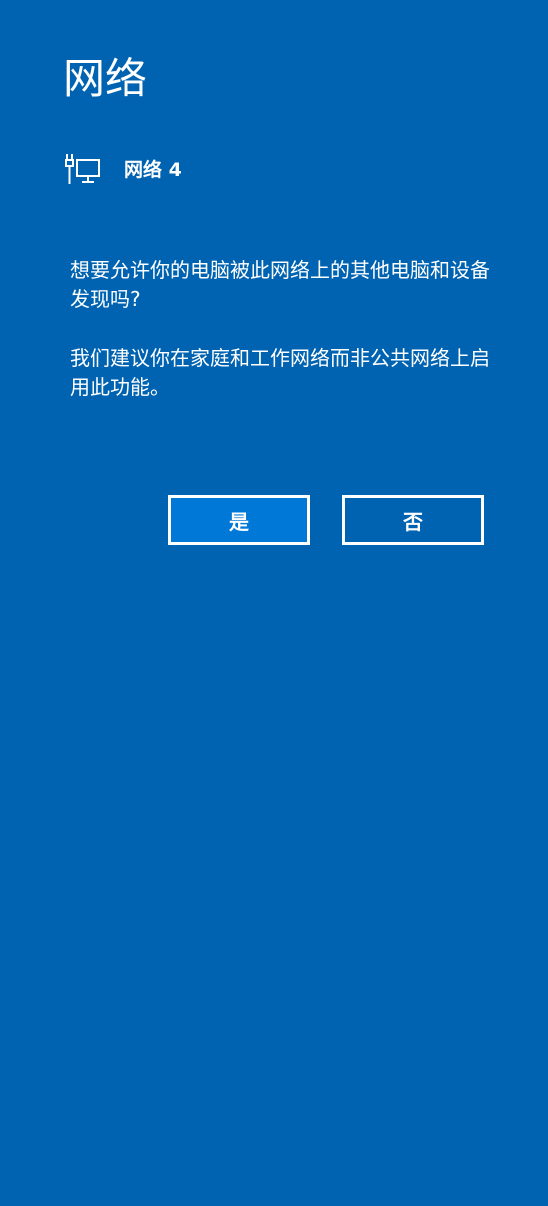  I want to click on network-name: 网络 4, so click(153, 170).